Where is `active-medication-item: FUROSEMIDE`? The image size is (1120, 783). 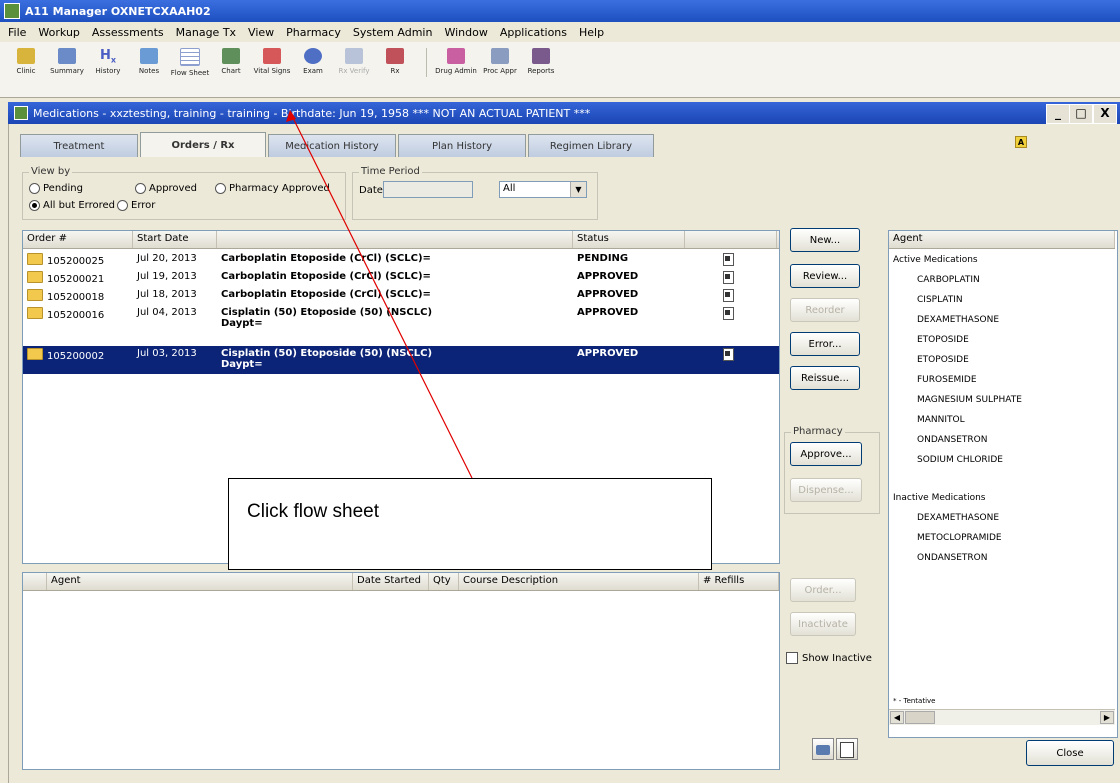
active-medication-item: FUROSEMIDE is located at coordinates (947, 380).